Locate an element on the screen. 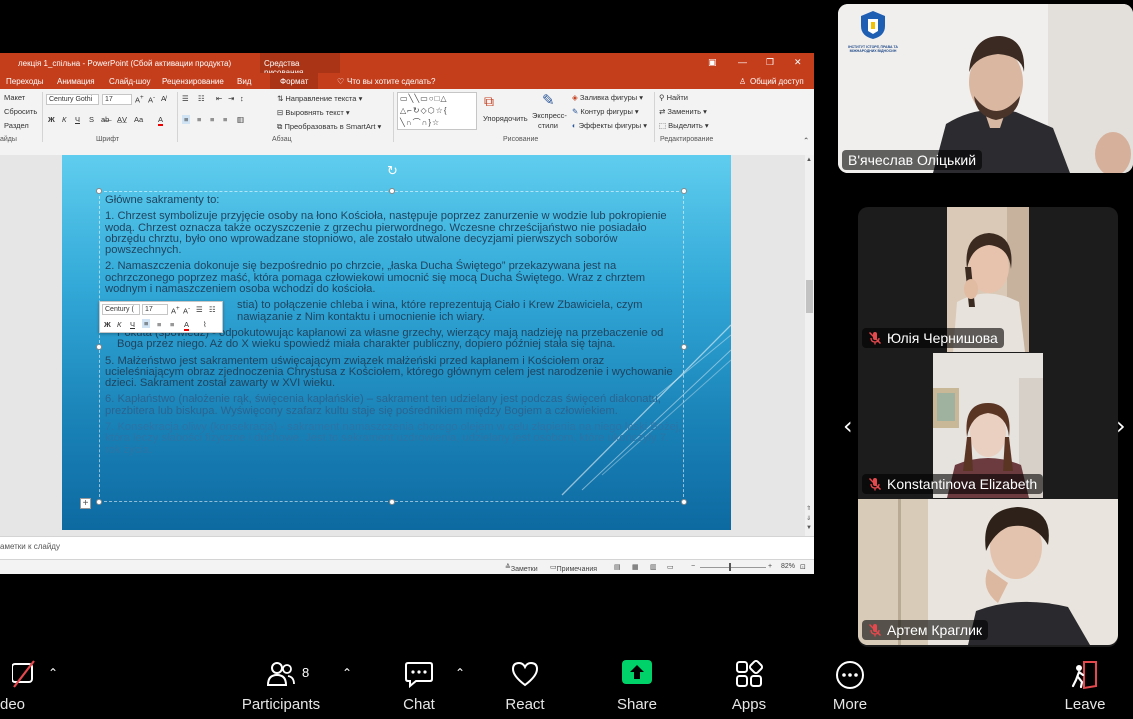 The width and height of the screenshot is (1133, 719). quick-styles-button: Экспресс- is located at coordinates (549, 115).